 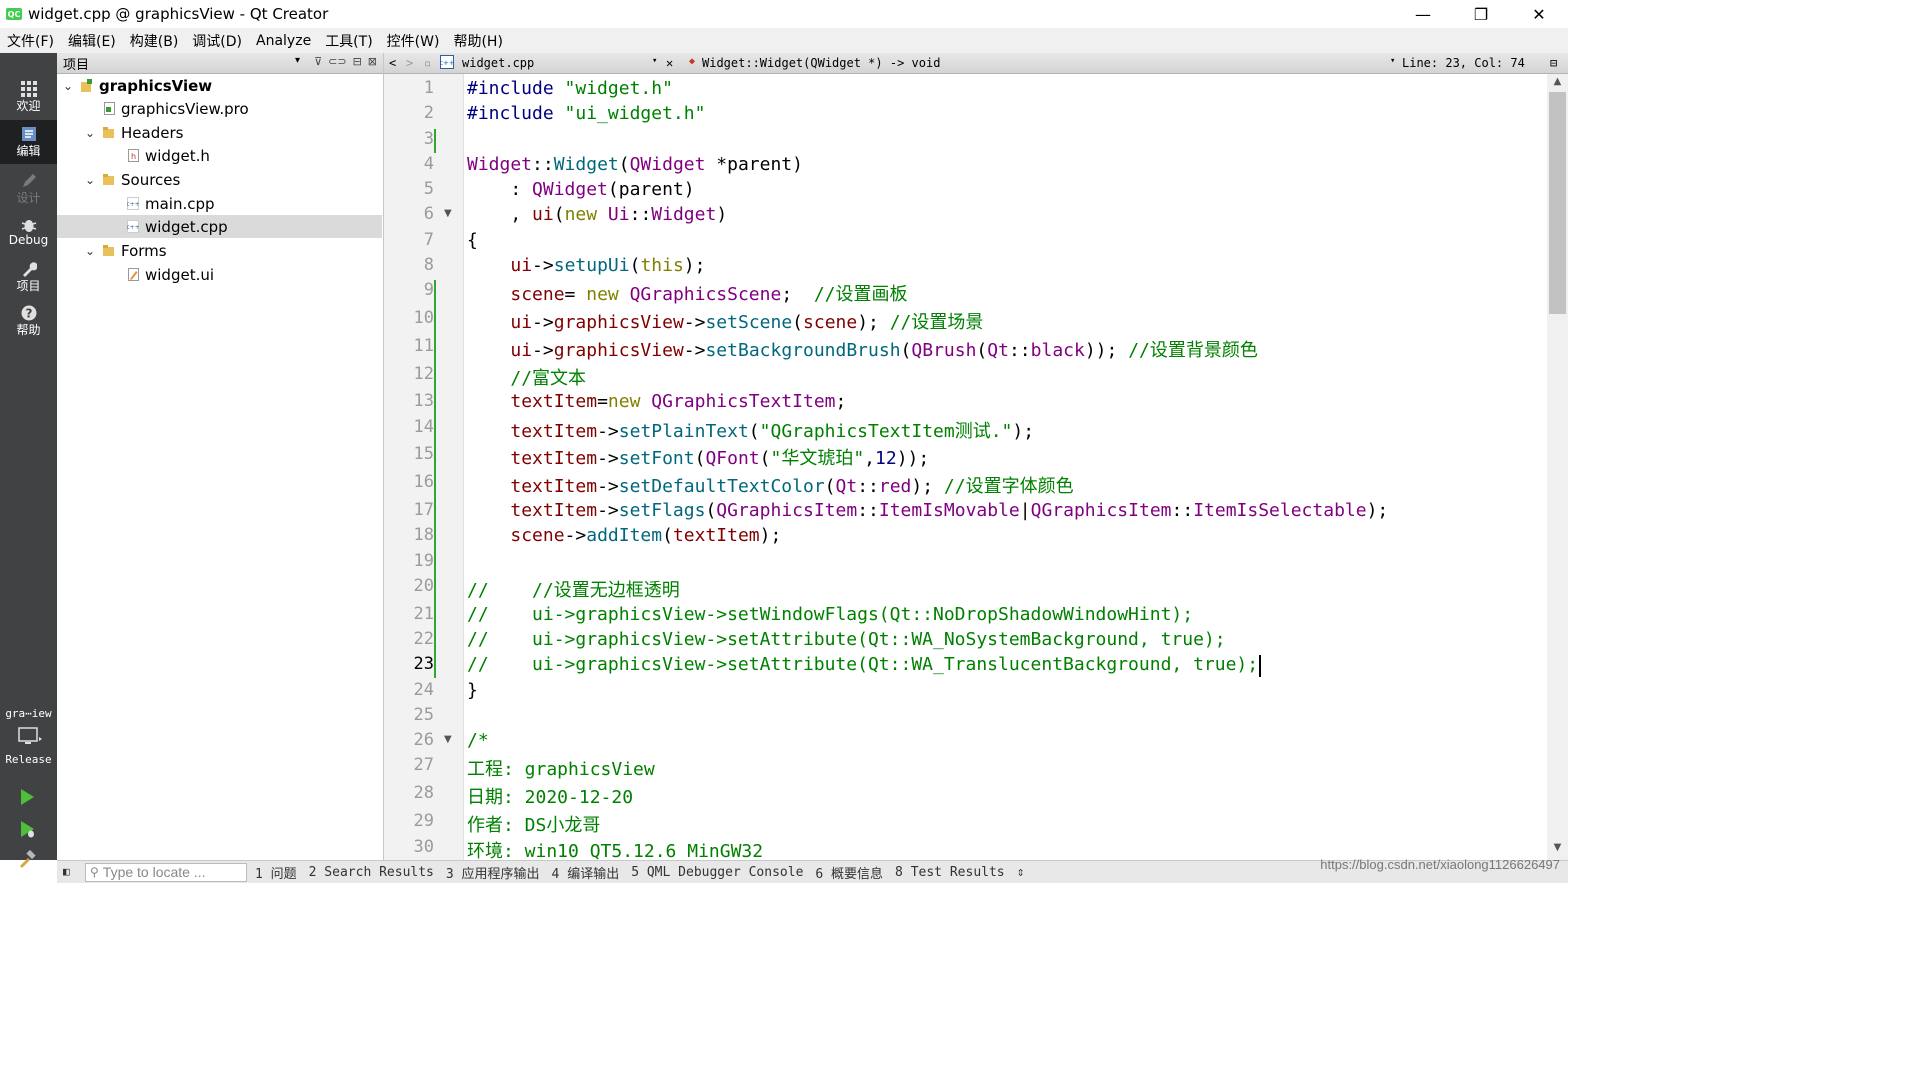 What do you see at coordinates (27, 859) in the screenshot?
I see `build-button` at bounding box center [27, 859].